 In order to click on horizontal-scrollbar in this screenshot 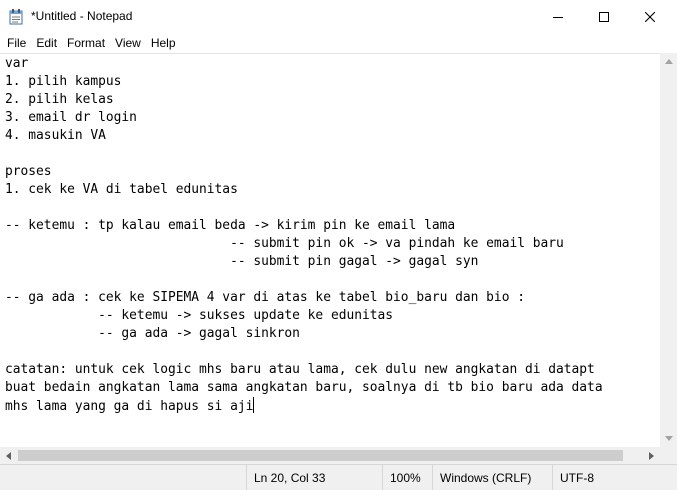, I will do `click(330, 455)`.